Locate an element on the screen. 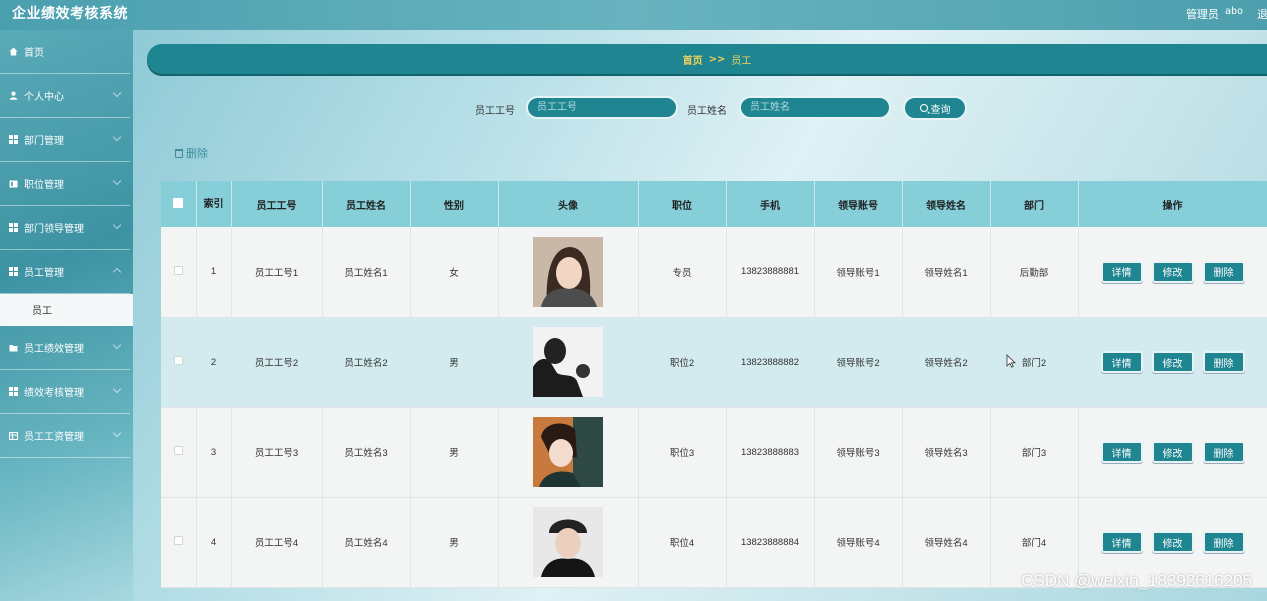 The image size is (1267, 601). sidebar: 首页 个人中心 部门管理 职位管理 部门领导管理 员工管理 员工 员工绩效管理 is located at coordinates (66, 315).